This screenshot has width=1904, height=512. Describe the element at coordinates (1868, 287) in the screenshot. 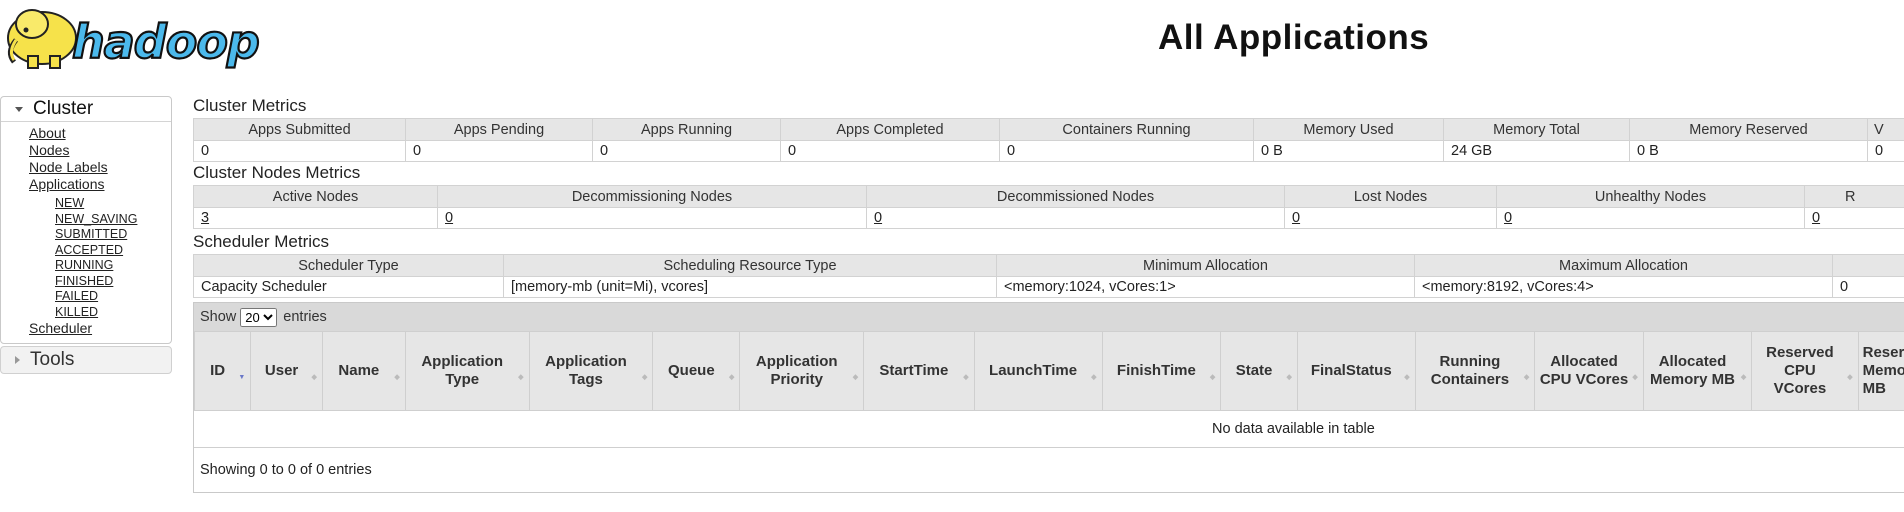

I see `value-truncated: 0` at that location.